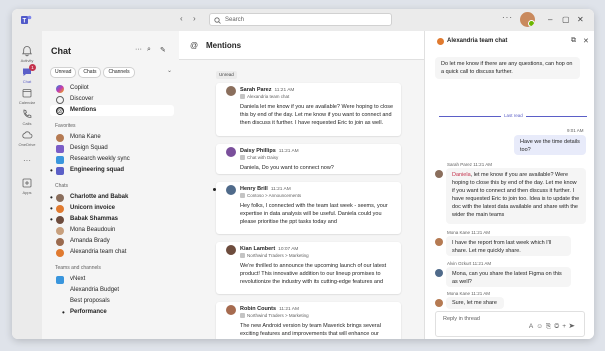  Describe the element at coordinates (278, 315) in the screenshot. I see `source-label: Northwind Traders > Marketing` at that location.